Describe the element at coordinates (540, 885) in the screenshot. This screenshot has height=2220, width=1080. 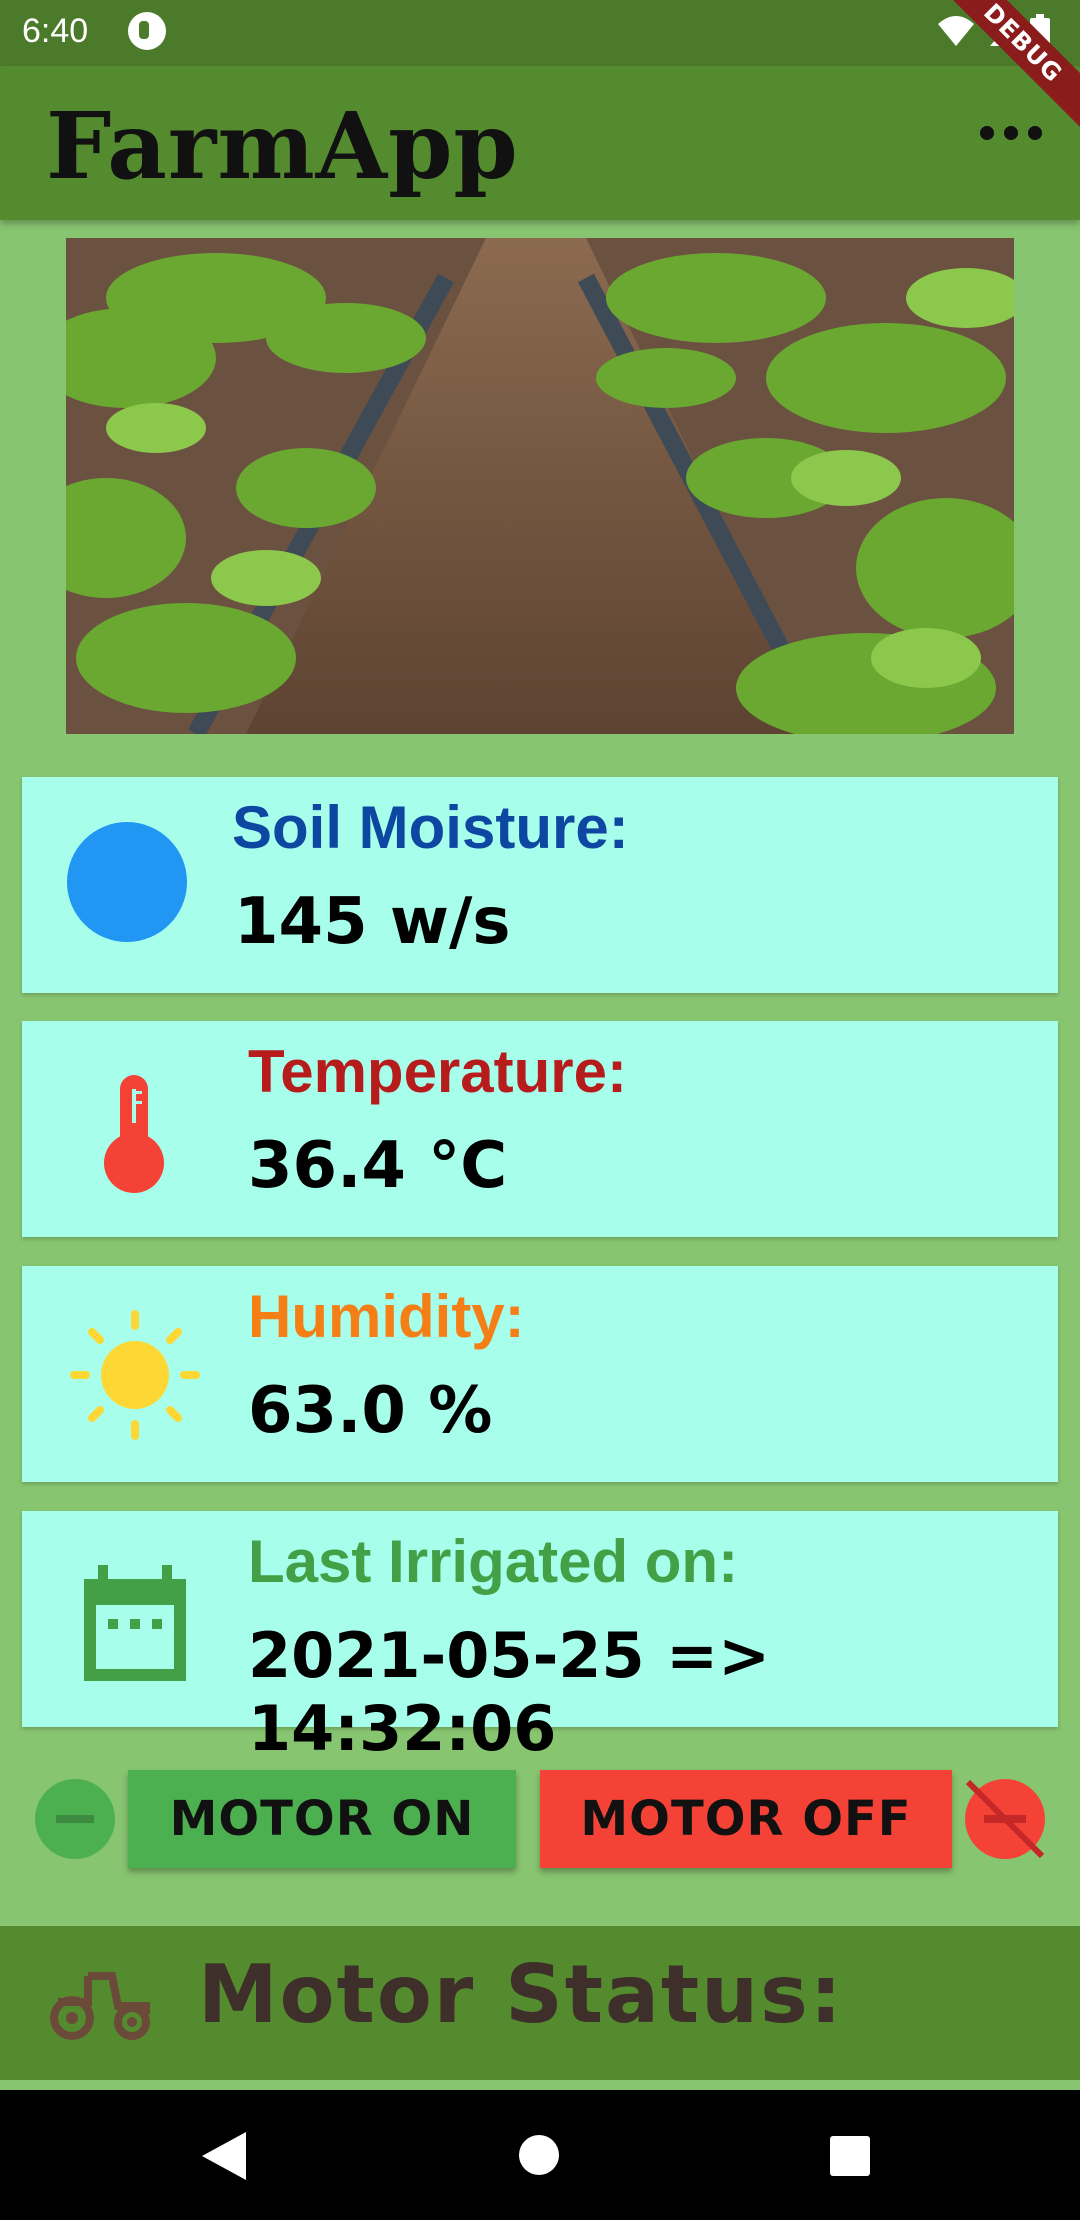
I see `soil-moisture-card: Soil Moisture: 145 w/s` at that location.